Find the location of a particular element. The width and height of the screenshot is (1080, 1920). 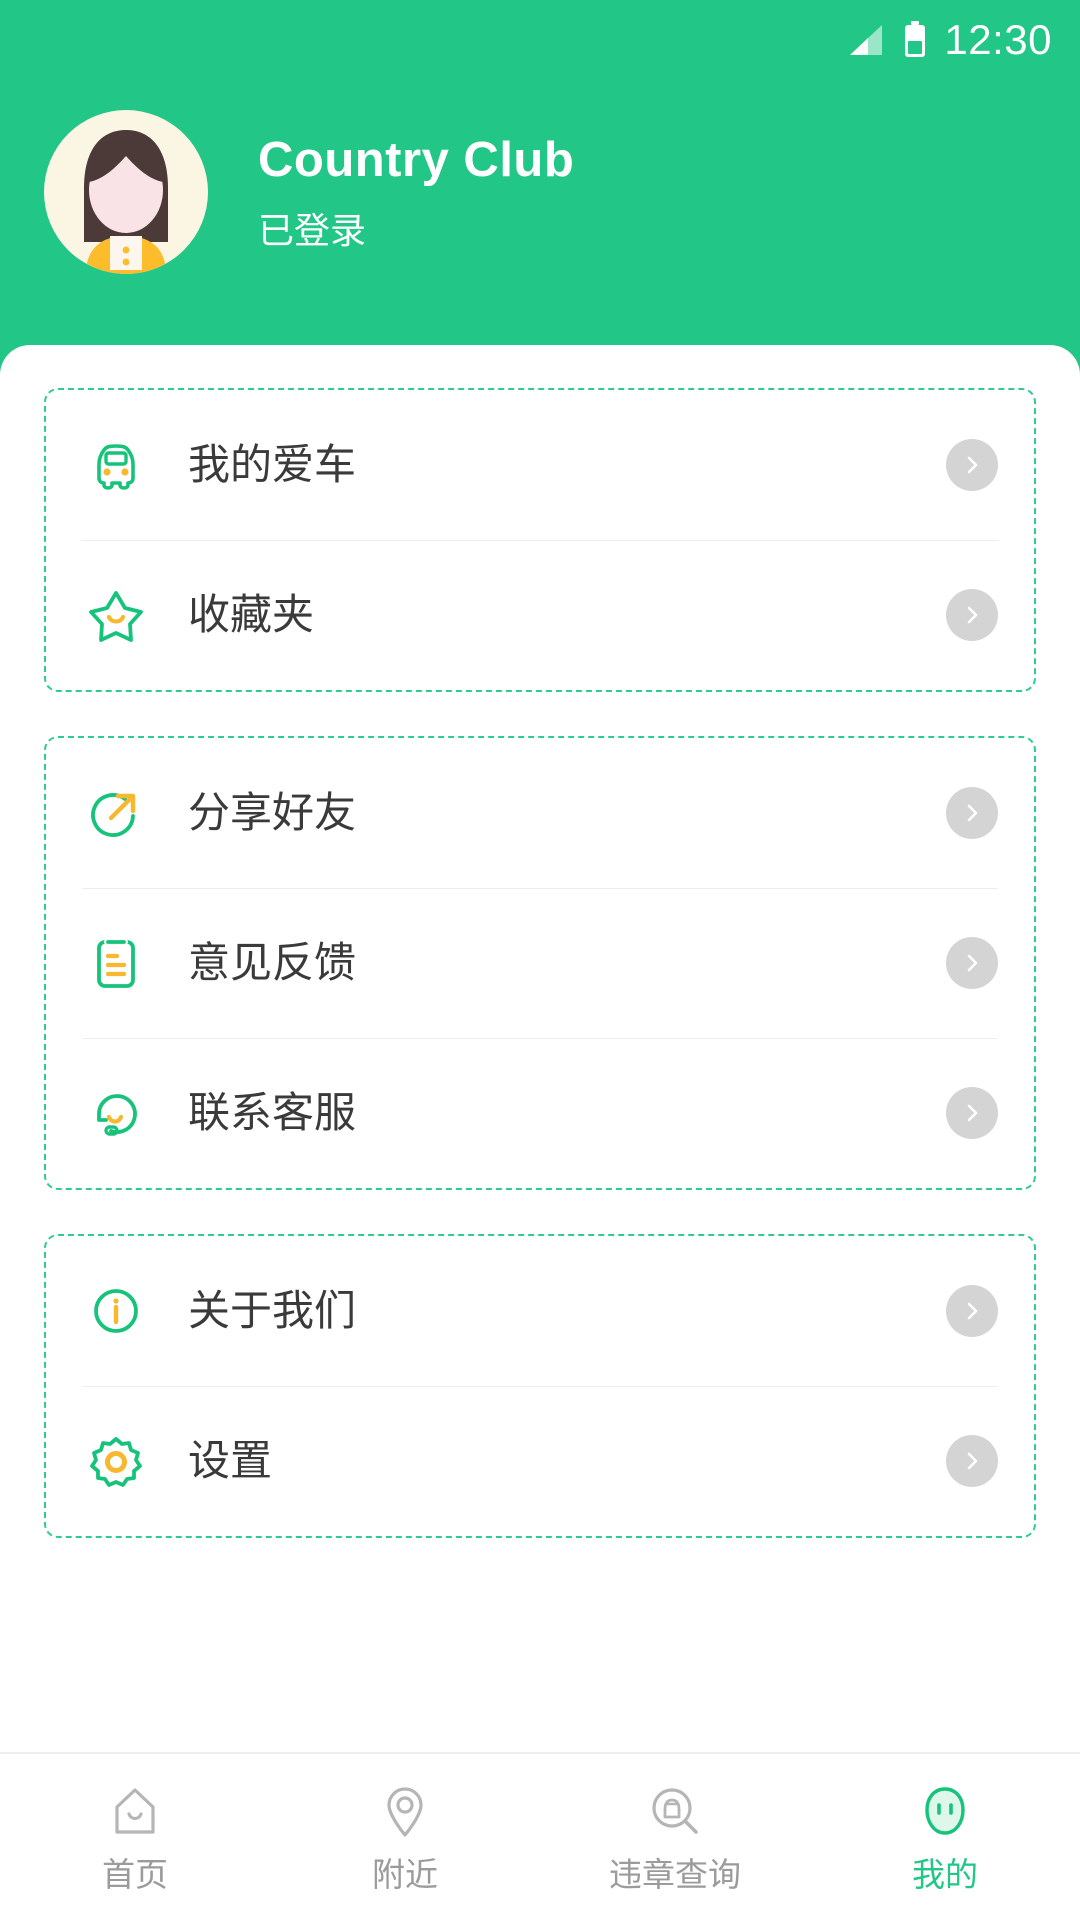

face-icon is located at coordinates (945, 1812).